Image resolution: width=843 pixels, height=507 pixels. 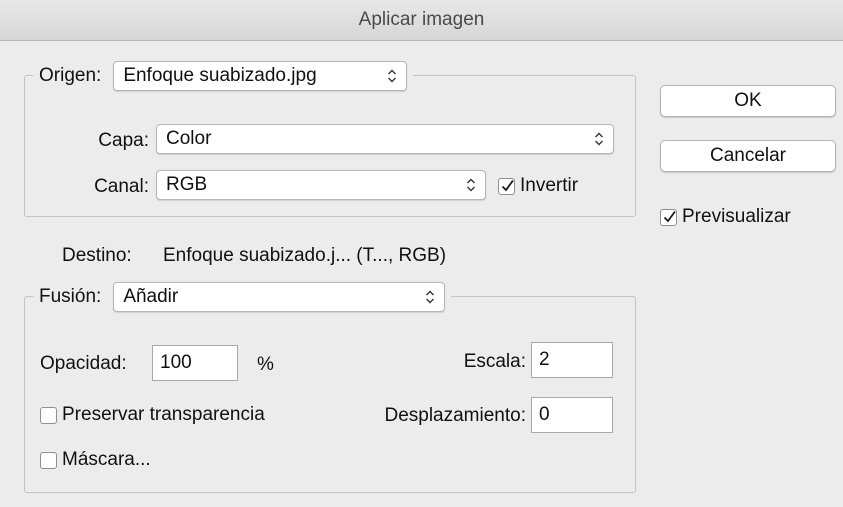 I want to click on window-title: Aplicar imagen, so click(x=421, y=19).